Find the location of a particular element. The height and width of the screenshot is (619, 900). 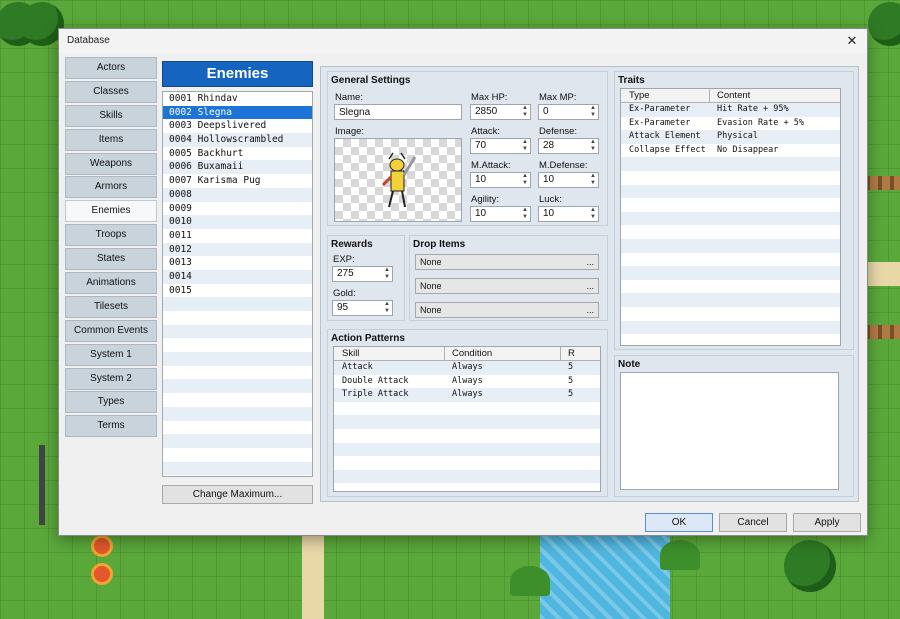

category-armors: Armors is located at coordinates (111, 187).